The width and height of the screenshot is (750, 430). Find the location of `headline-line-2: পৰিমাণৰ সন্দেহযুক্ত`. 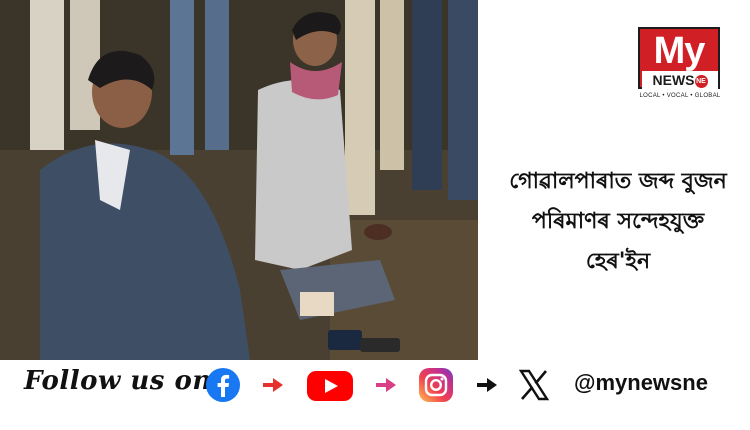

headline-line-2: পৰিমাণৰ সন্দেহযুক্ত is located at coordinates (618, 221).